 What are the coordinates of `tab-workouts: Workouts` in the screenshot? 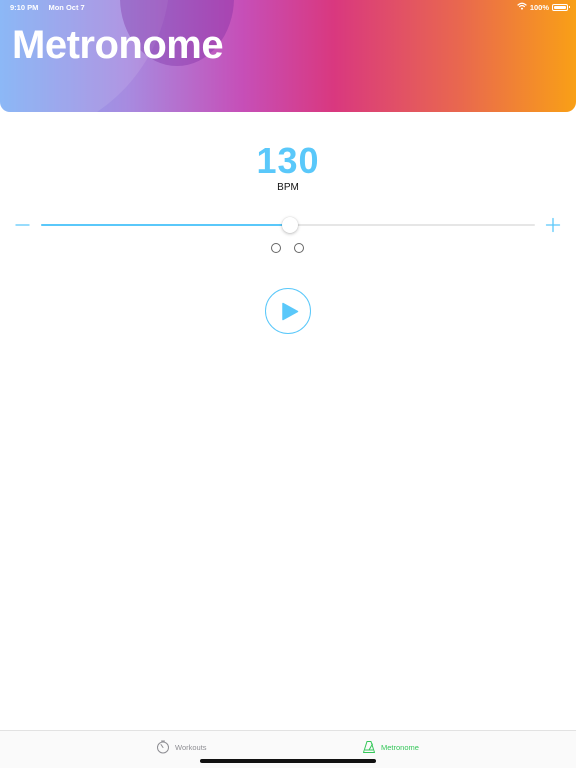 It's located at (181, 747).